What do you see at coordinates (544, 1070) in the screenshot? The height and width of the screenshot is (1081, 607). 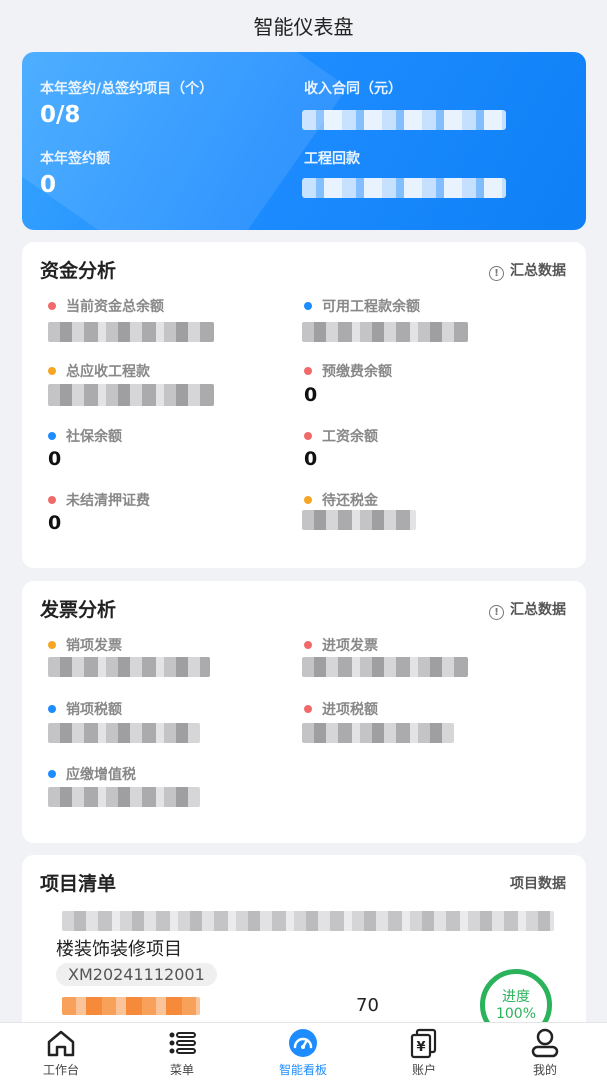 I see `tab-label: 我的` at bounding box center [544, 1070].